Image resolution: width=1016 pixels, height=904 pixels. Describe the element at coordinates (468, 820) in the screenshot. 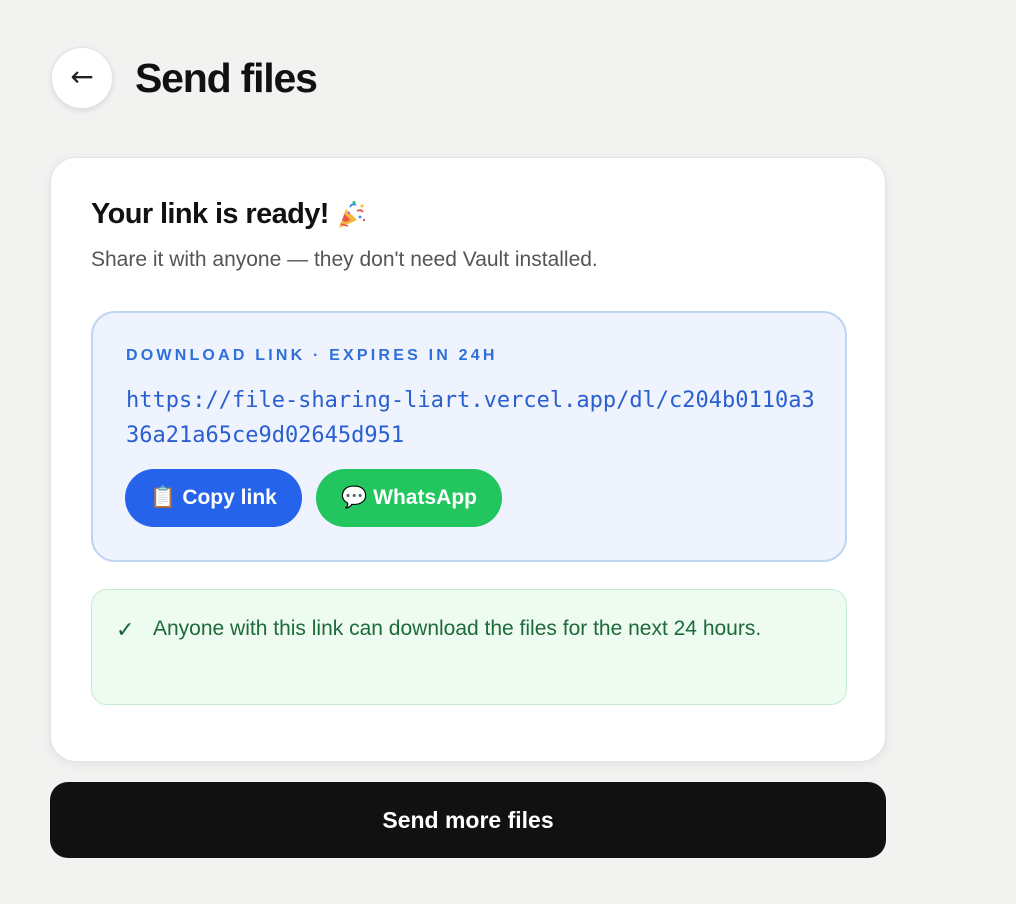

I see `send-more-files-button: Send more files` at that location.